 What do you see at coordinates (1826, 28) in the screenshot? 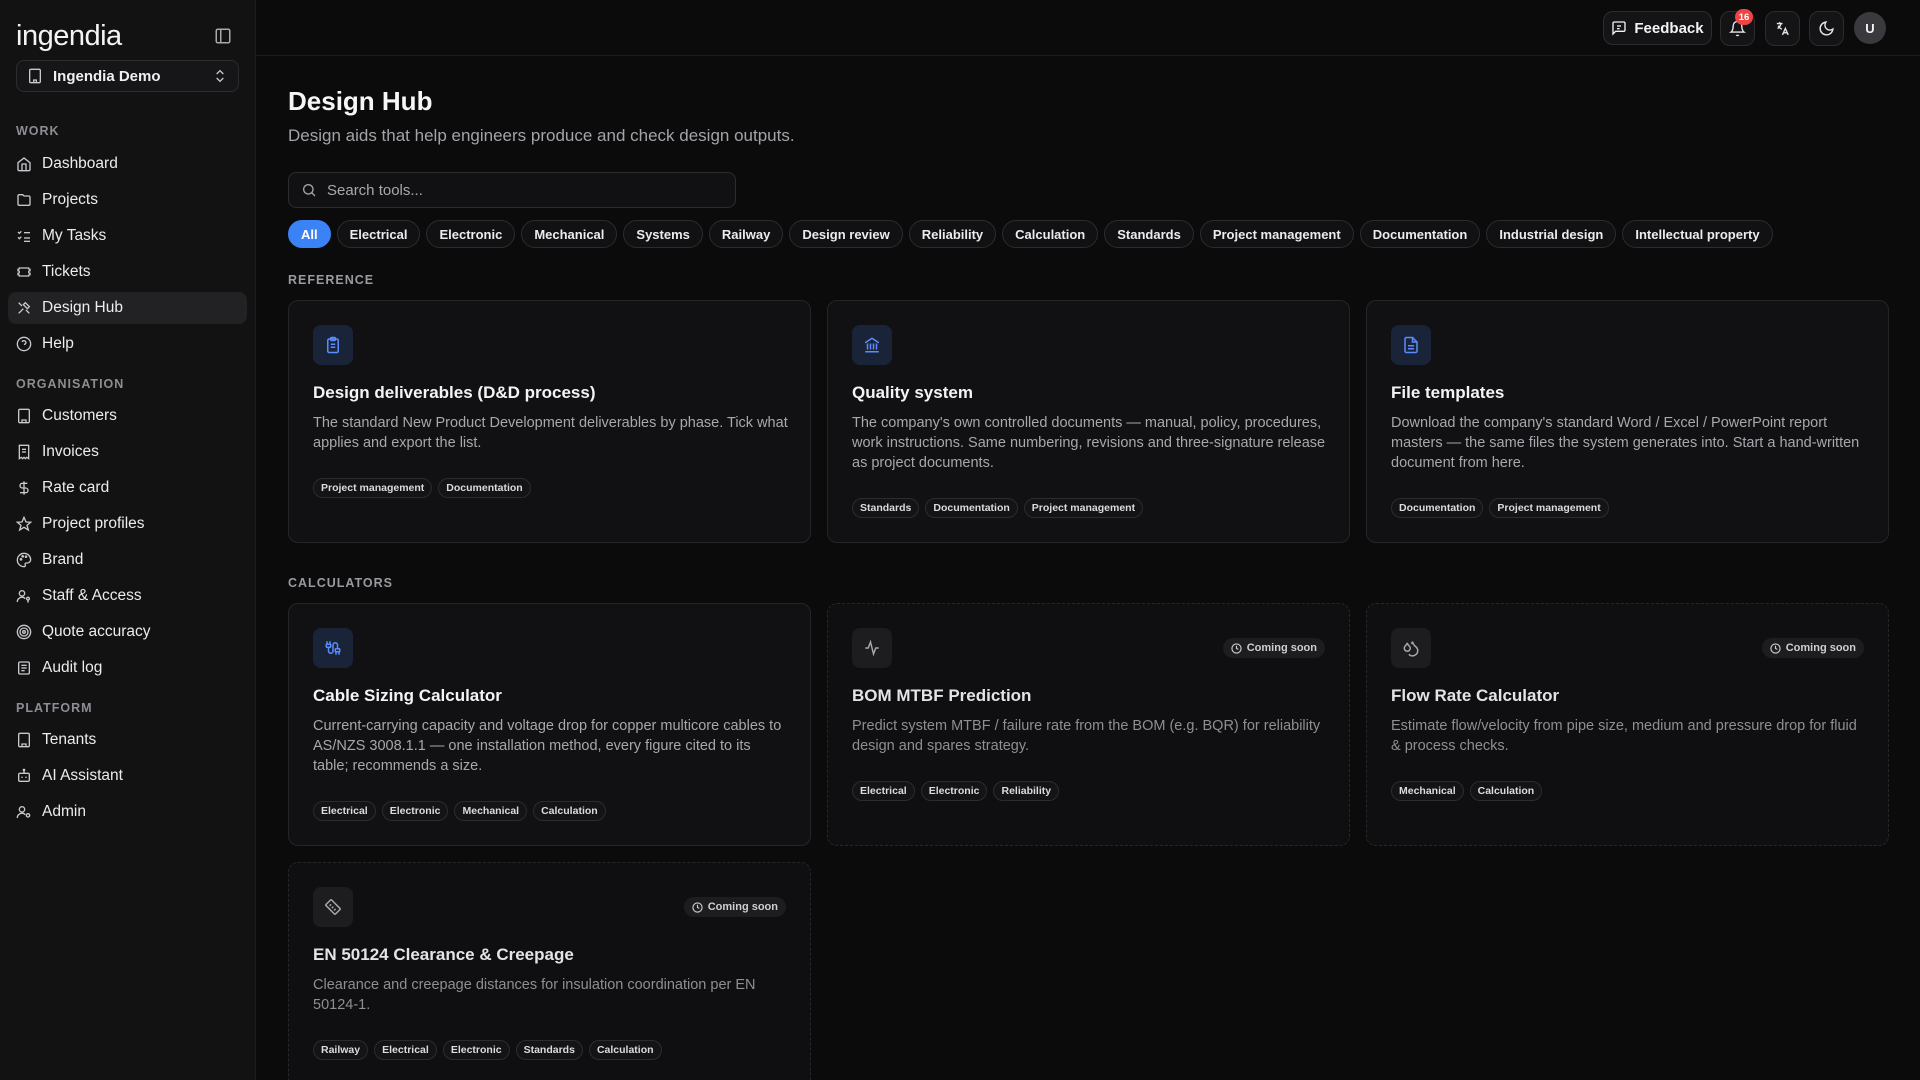
I see `theme-toggle-button` at bounding box center [1826, 28].